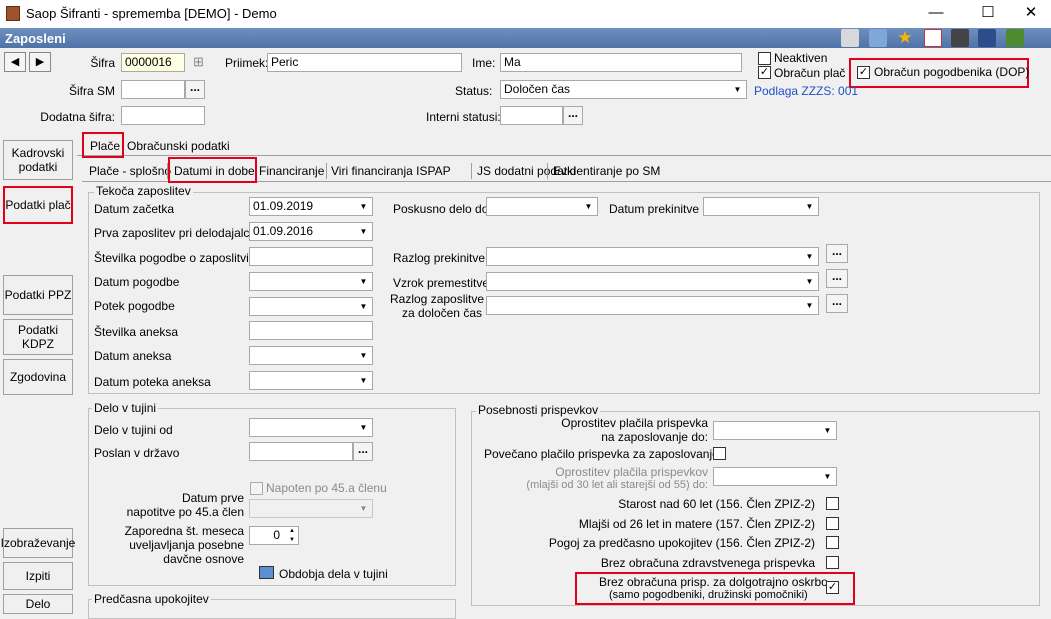  What do you see at coordinates (832, 503) in the screenshot?
I see `starost-nad-60-checkbox` at bounding box center [832, 503].